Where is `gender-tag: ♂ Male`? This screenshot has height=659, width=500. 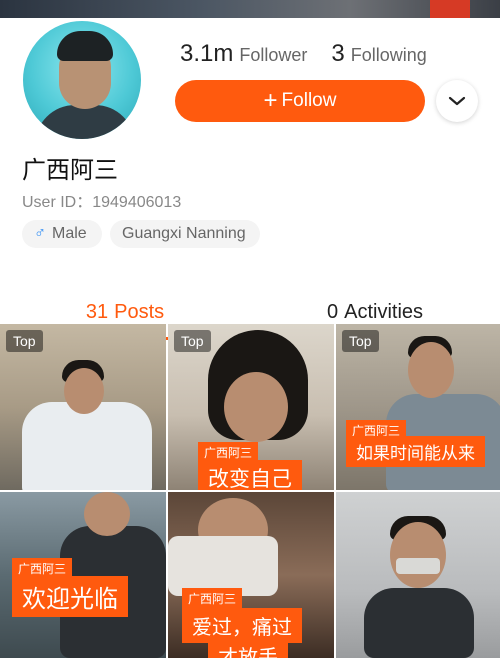
gender-tag: ♂ Male is located at coordinates (62, 234).